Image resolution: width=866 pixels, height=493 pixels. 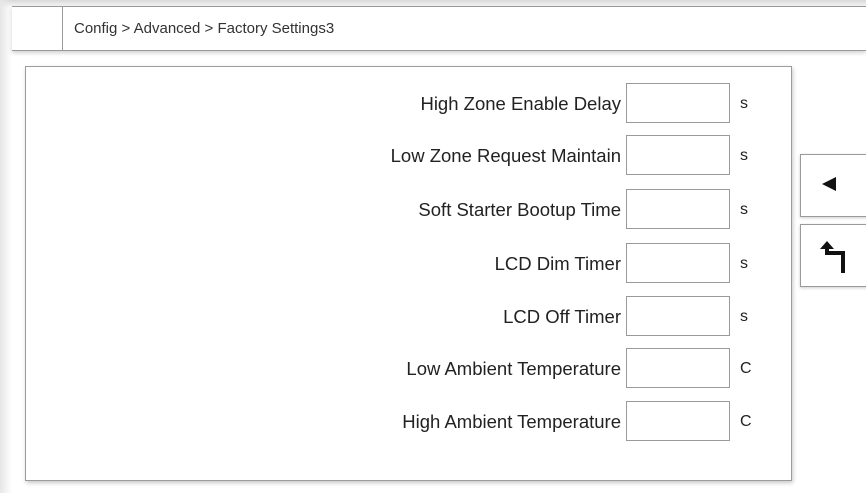 I want to click on lcd-off-timer-input, so click(x=678, y=316).